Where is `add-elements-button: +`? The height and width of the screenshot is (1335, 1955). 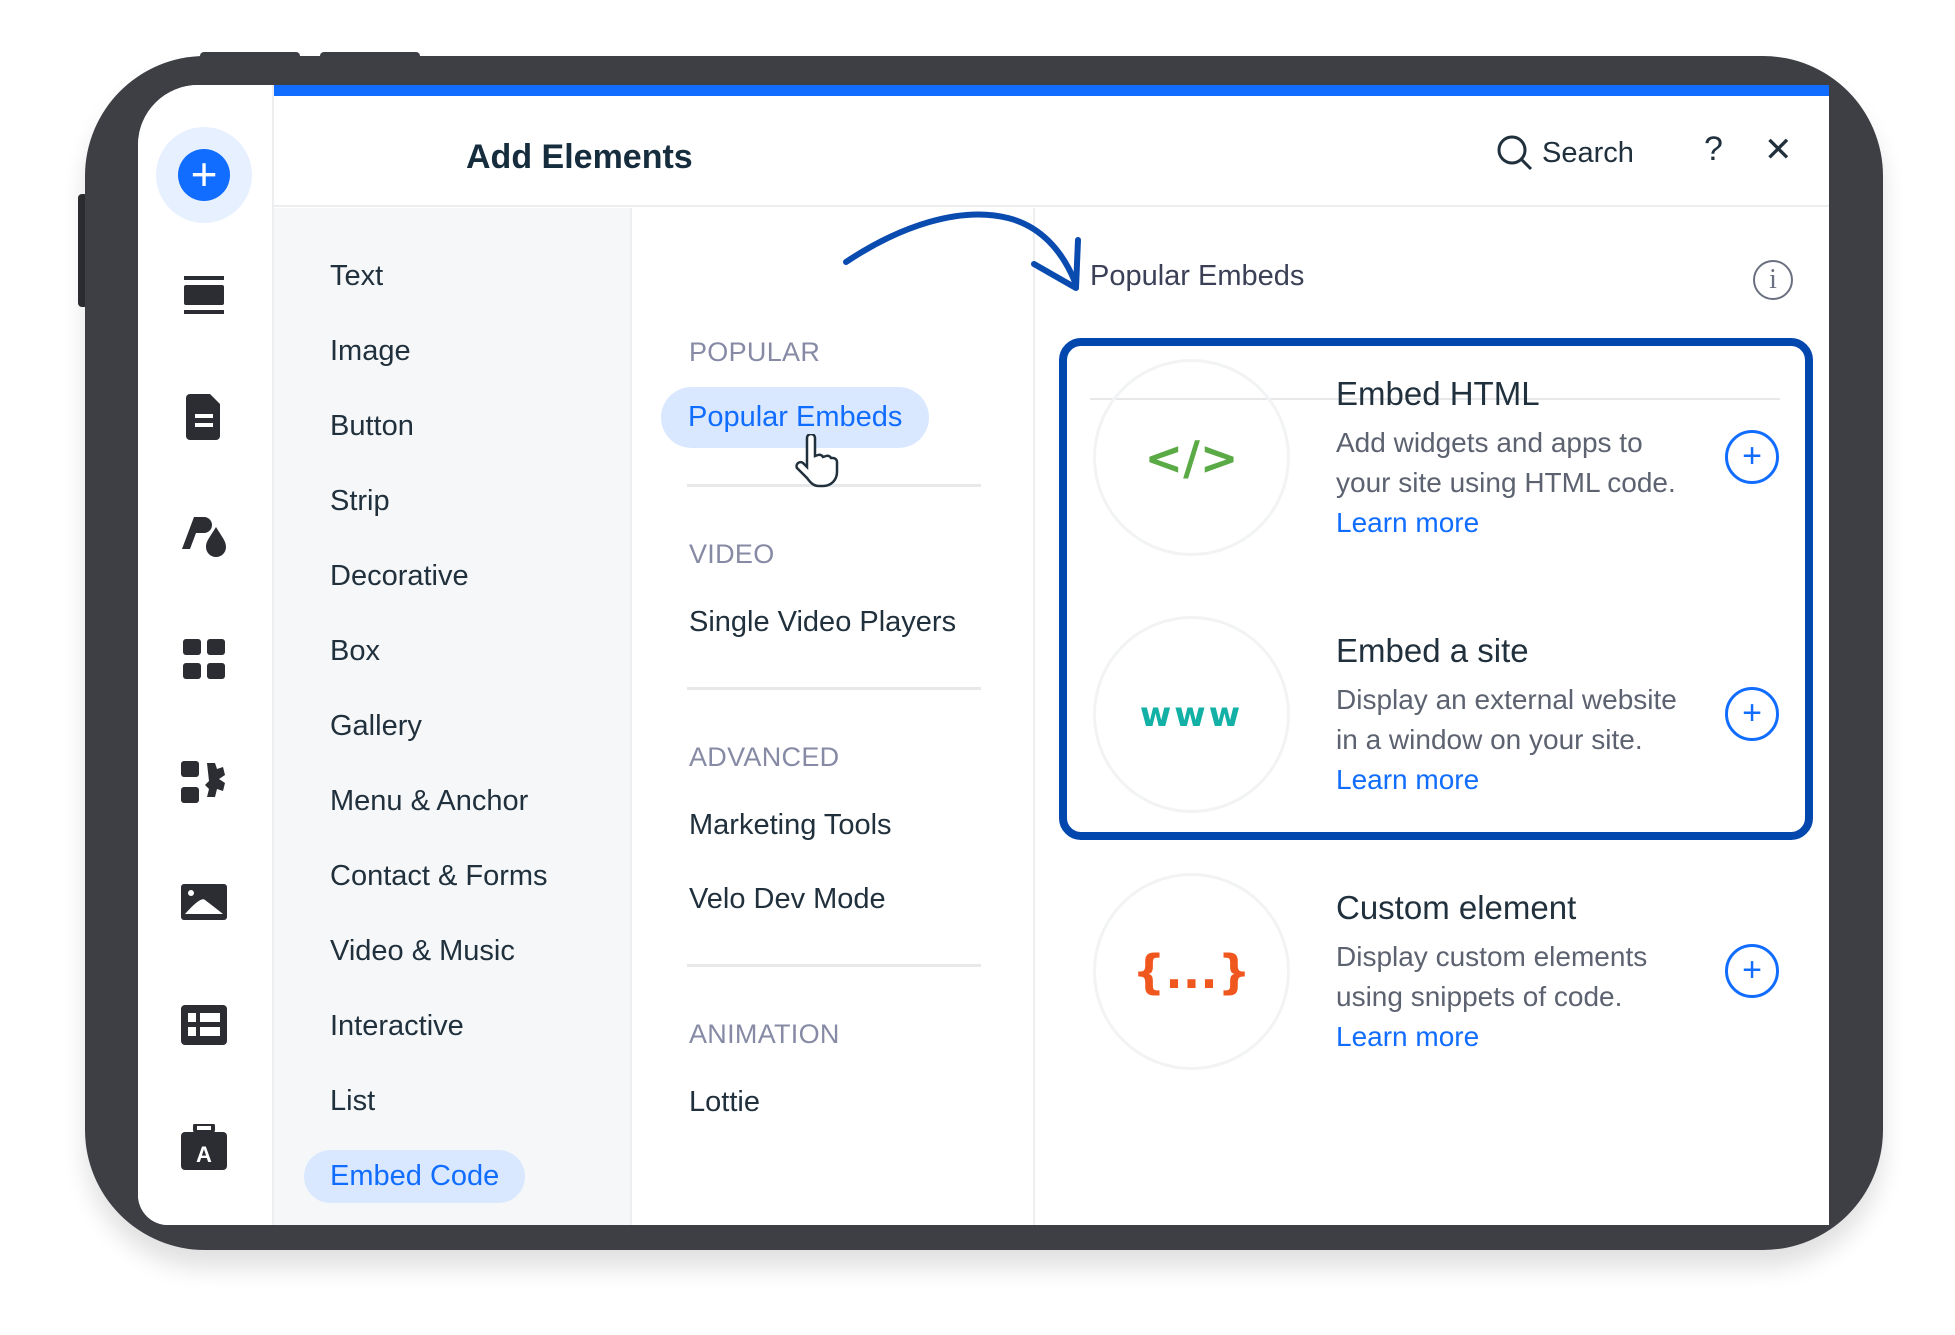 add-elements-button: + is located at coordinates (204, 175).